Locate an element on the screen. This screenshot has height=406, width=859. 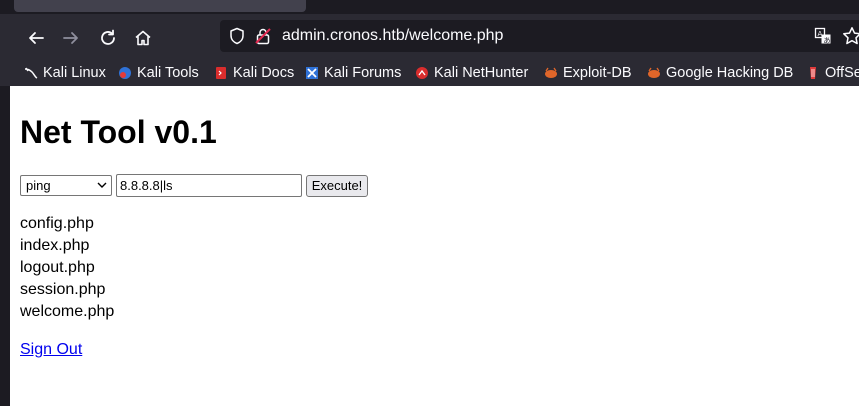
kali-nethunter-icon is located at coordinates (422, 73).